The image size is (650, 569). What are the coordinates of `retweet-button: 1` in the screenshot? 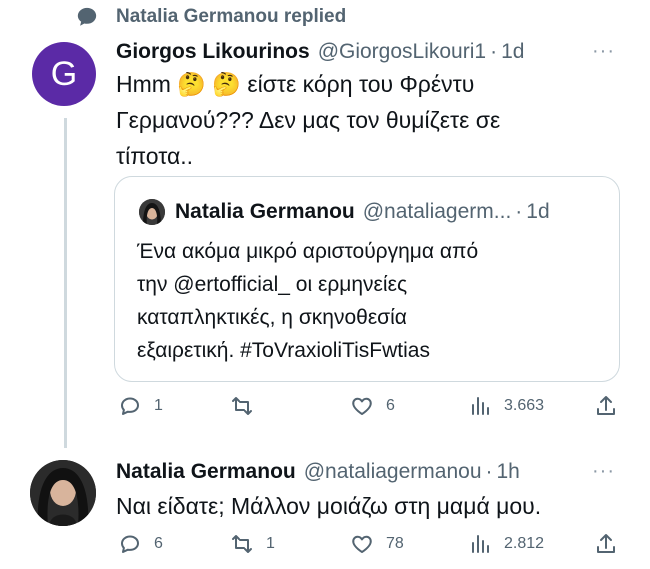 It's located at (252, 544).